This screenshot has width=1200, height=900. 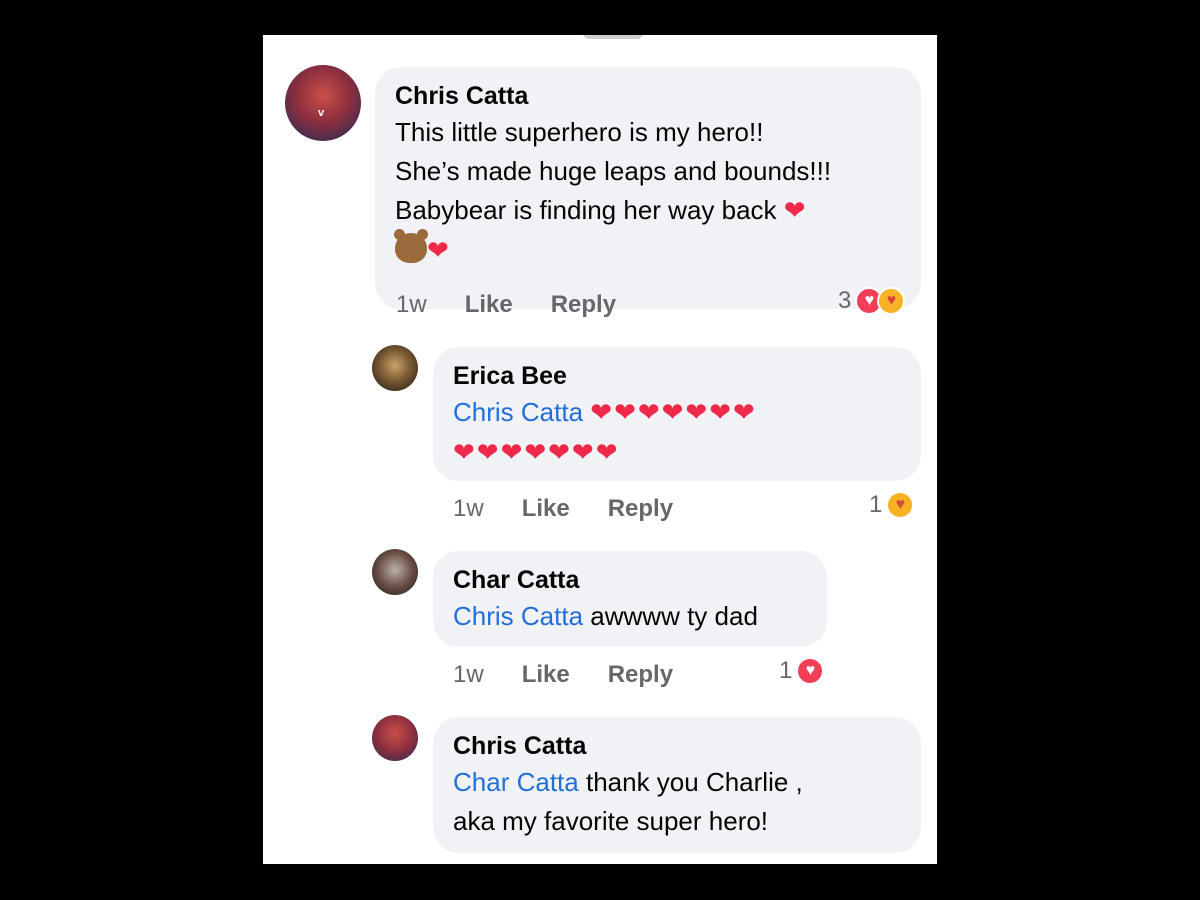 I want to click on cropped-top-content, so click(x=613, y=37).